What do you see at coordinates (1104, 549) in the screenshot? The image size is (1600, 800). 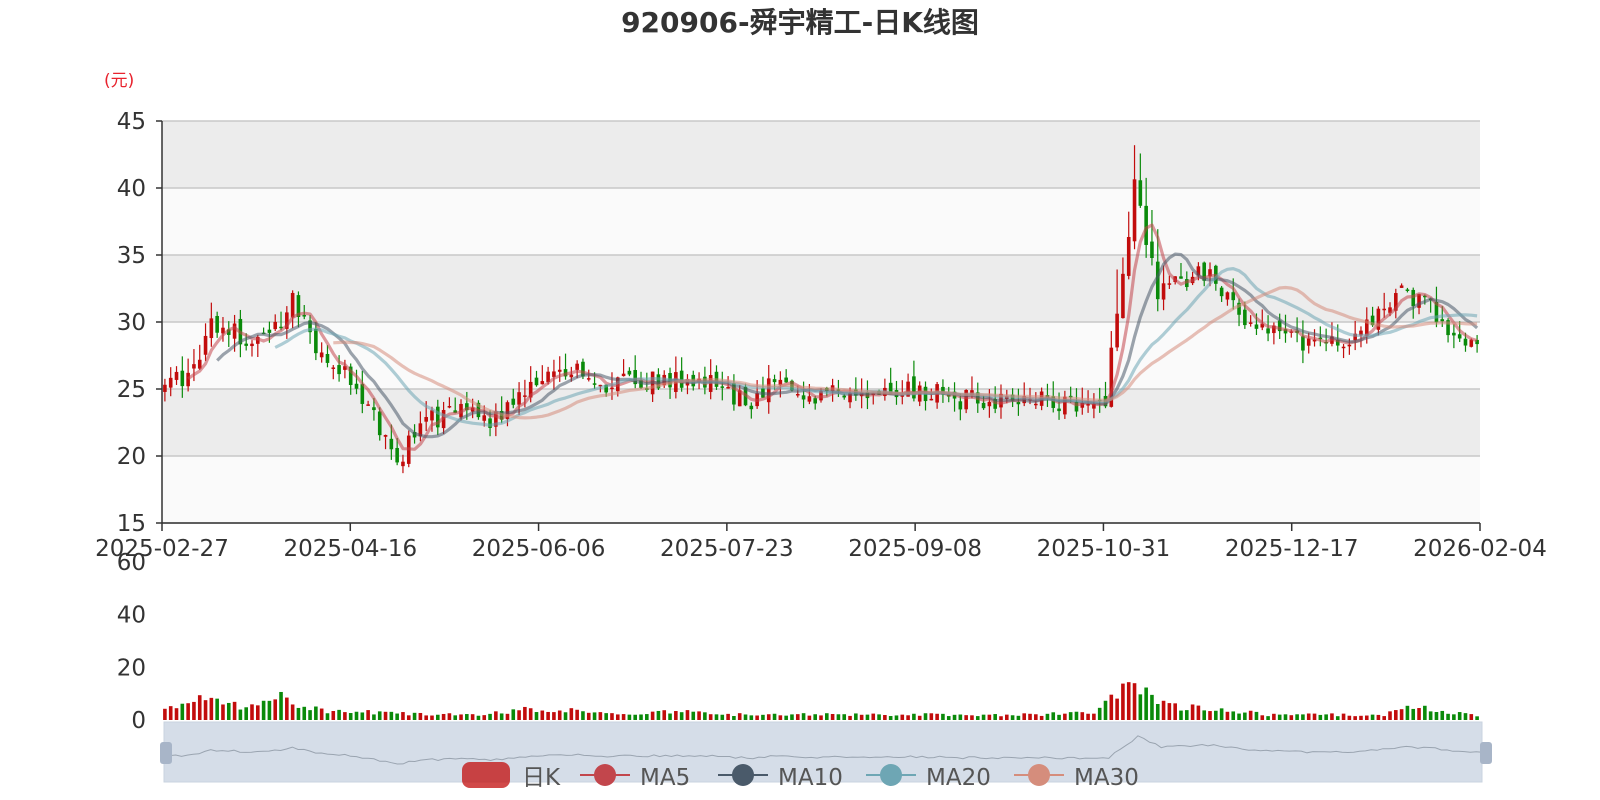 I see `x-tick-label: 2025-10-31` at bounding box center [1104, 549].